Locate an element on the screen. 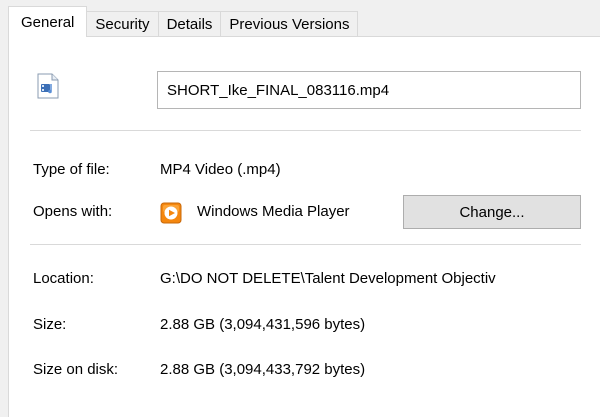 The height and width of the screenshot is (417, 600). divider-top is located at coordinates (305, 130).